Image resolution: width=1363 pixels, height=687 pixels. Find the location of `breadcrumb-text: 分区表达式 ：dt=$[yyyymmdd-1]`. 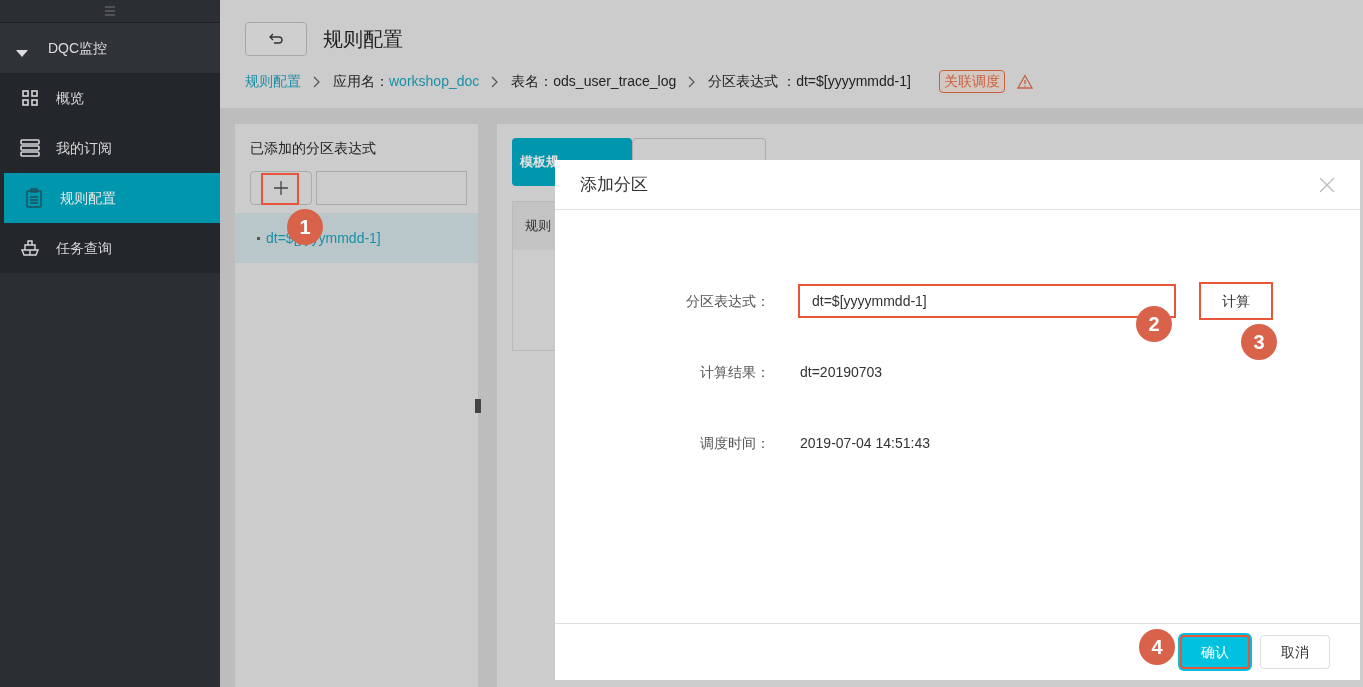

breadcrumb-text: 分区表达式 ：dt=$[yyyymmdd-1] is located at coordinates (809, 81).